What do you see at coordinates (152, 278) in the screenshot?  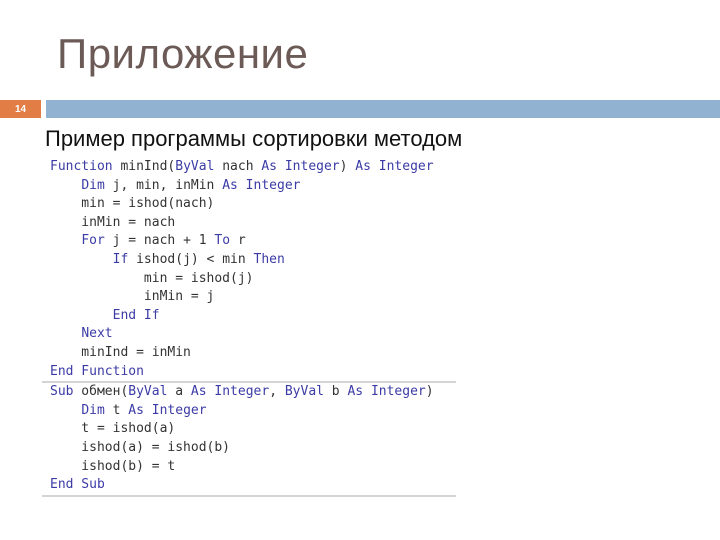 I see `code-text: min = ishod(j)` at bounding box center [152, 278].